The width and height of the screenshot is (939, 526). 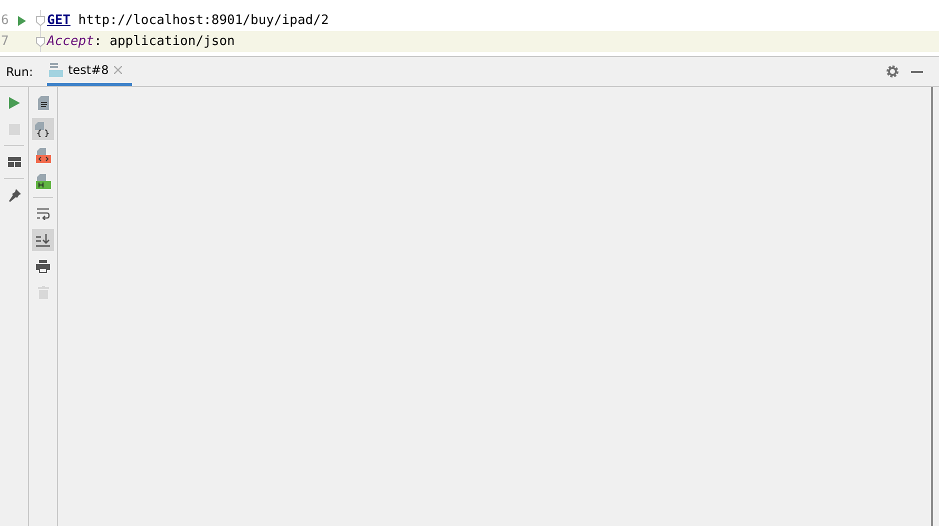 I want to click on json-document-icon, so click(x=43, y=129).